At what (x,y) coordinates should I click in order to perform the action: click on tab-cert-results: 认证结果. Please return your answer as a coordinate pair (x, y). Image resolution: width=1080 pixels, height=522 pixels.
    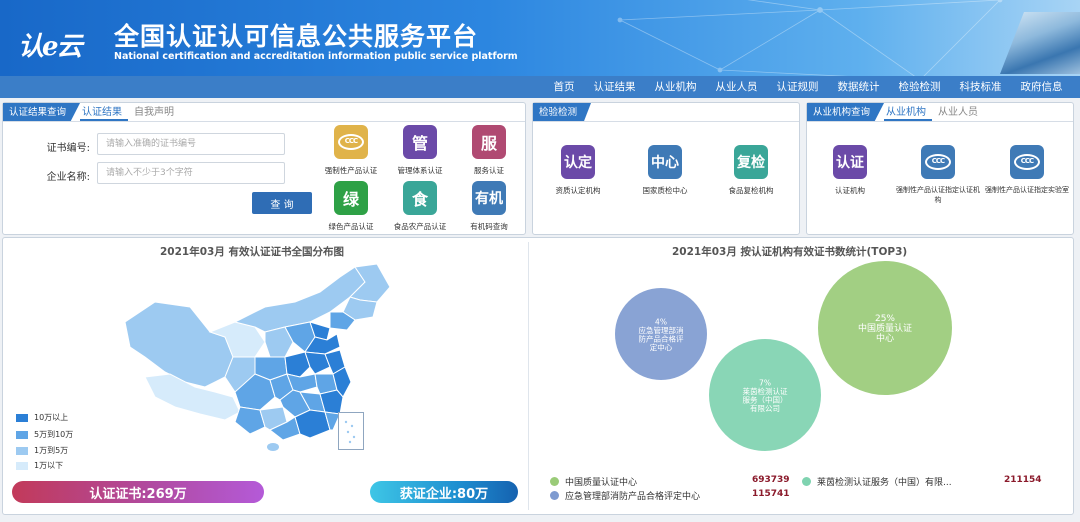
    Looking at the image, I should click on (104, 112).